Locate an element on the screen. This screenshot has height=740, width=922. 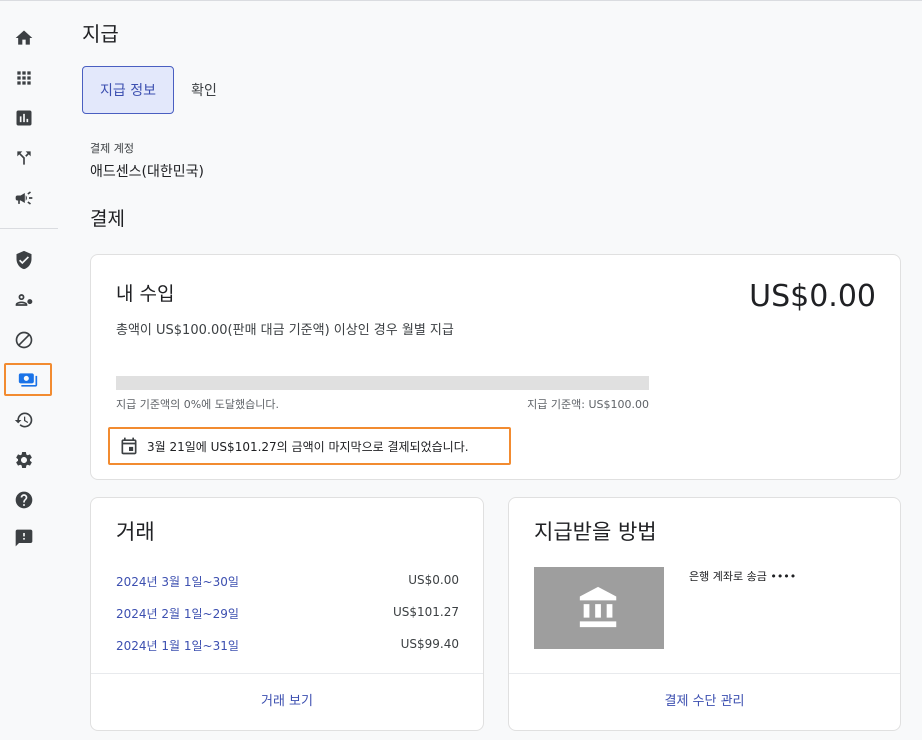
transaction-amount: US$0.00 is located at coordinates (433, 580).